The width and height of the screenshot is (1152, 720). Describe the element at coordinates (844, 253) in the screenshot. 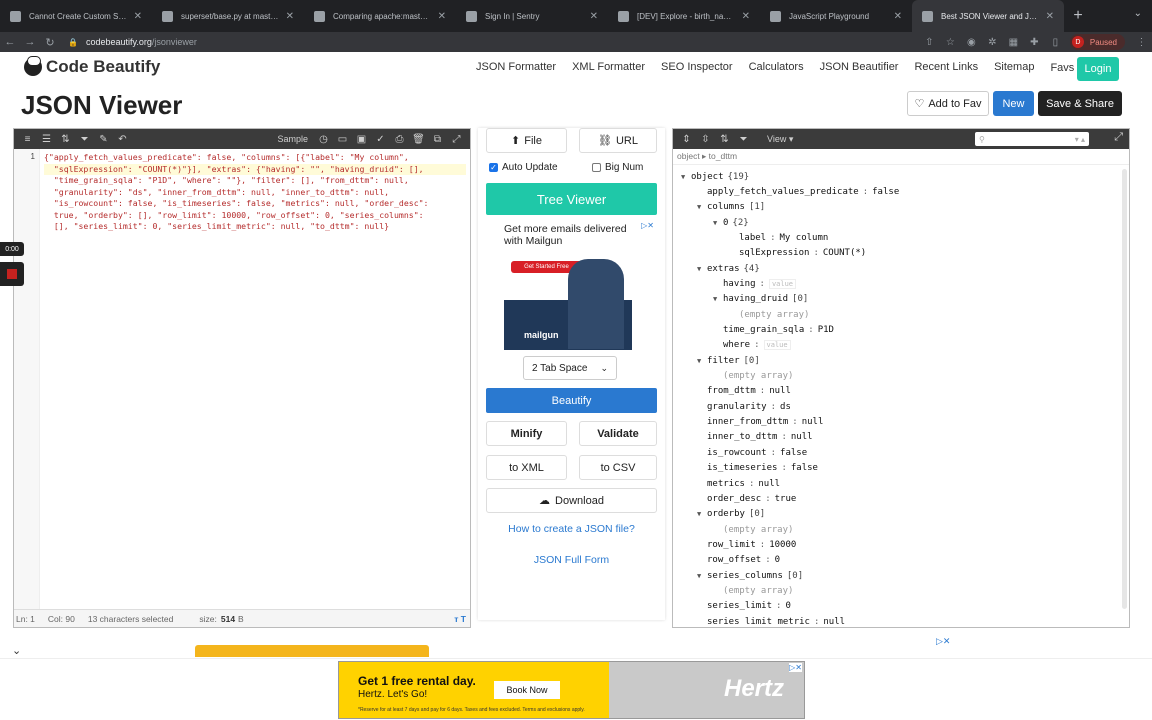

I see `tree-value: COUNT(*)` at that location.